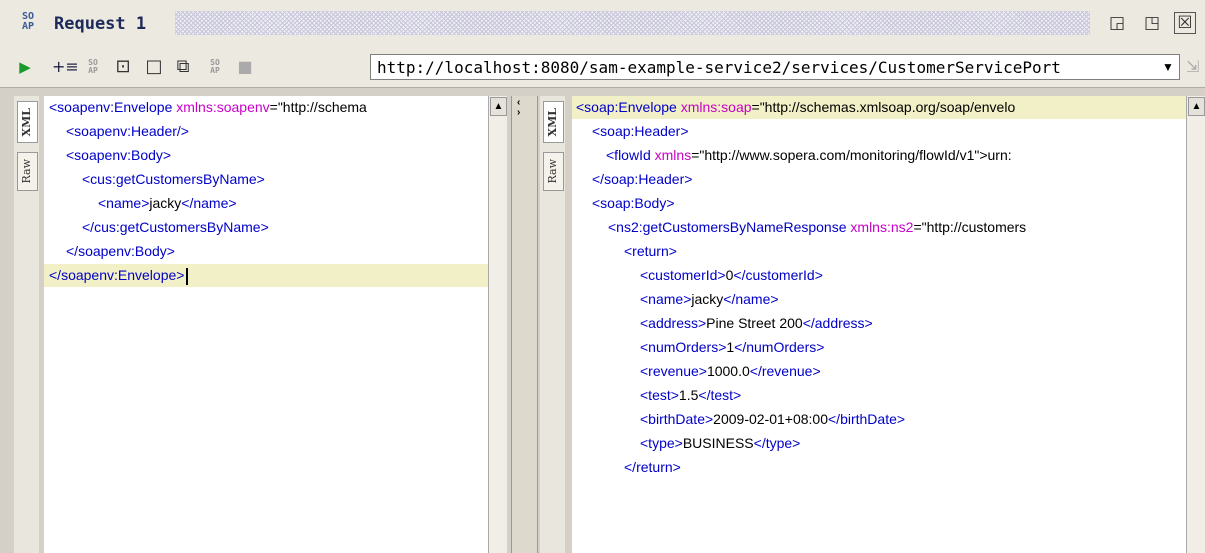  What do you see at coordinates (970, 227) in the screenshot?
I see `code-token: ="http://customers` at bounding box center [970, 227].